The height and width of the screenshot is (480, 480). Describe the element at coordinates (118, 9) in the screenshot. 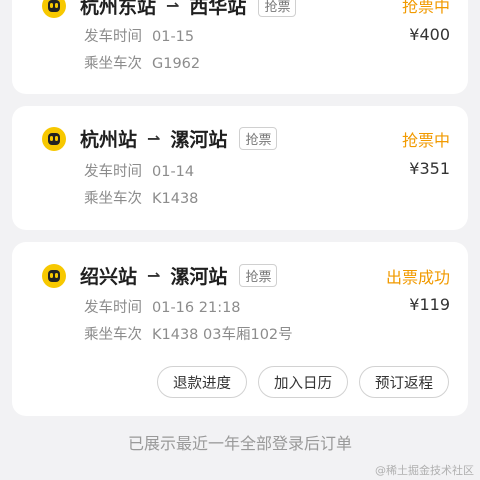

I see `from-station: 杭州东站` at that location.